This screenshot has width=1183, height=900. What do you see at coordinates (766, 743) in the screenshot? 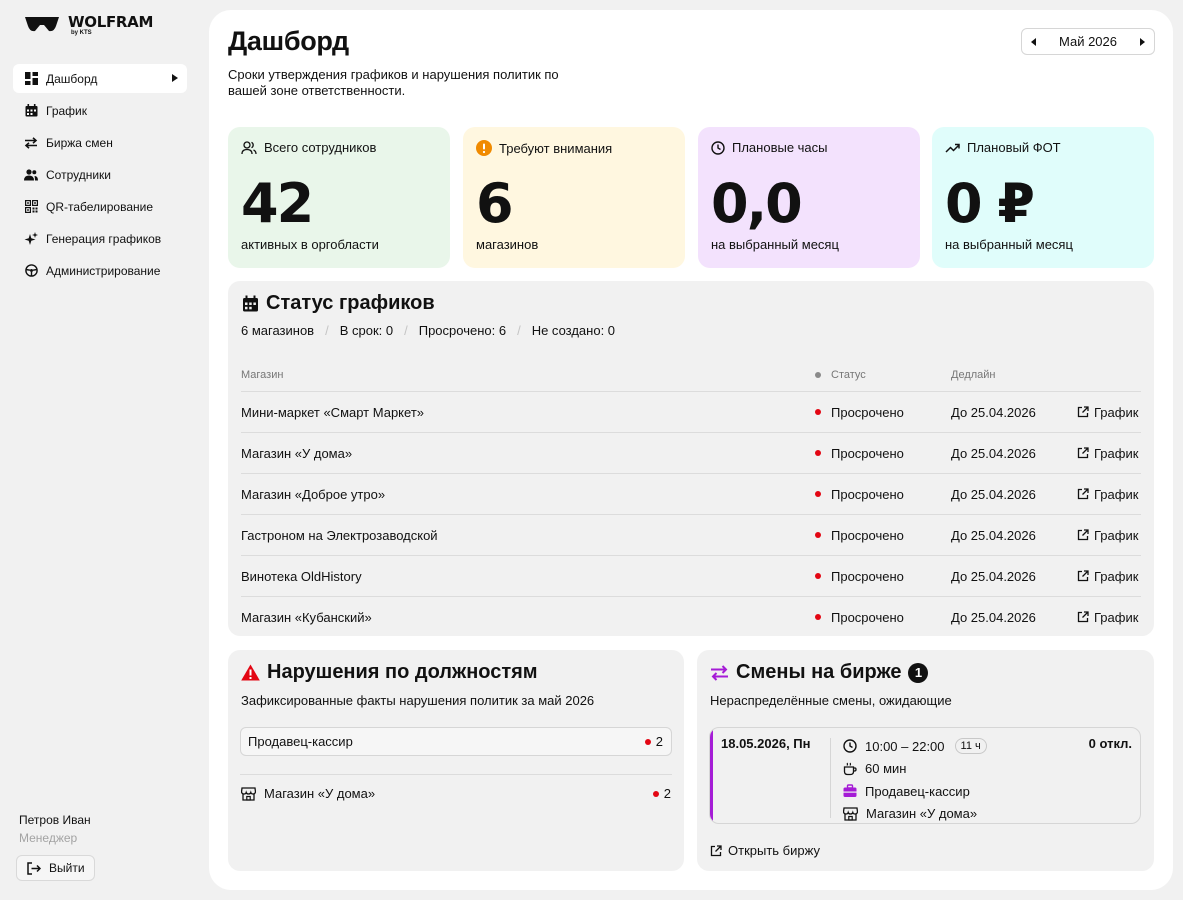
I see `shift-date: 18.05.2026, Пн` at bounding box center [766, 743].